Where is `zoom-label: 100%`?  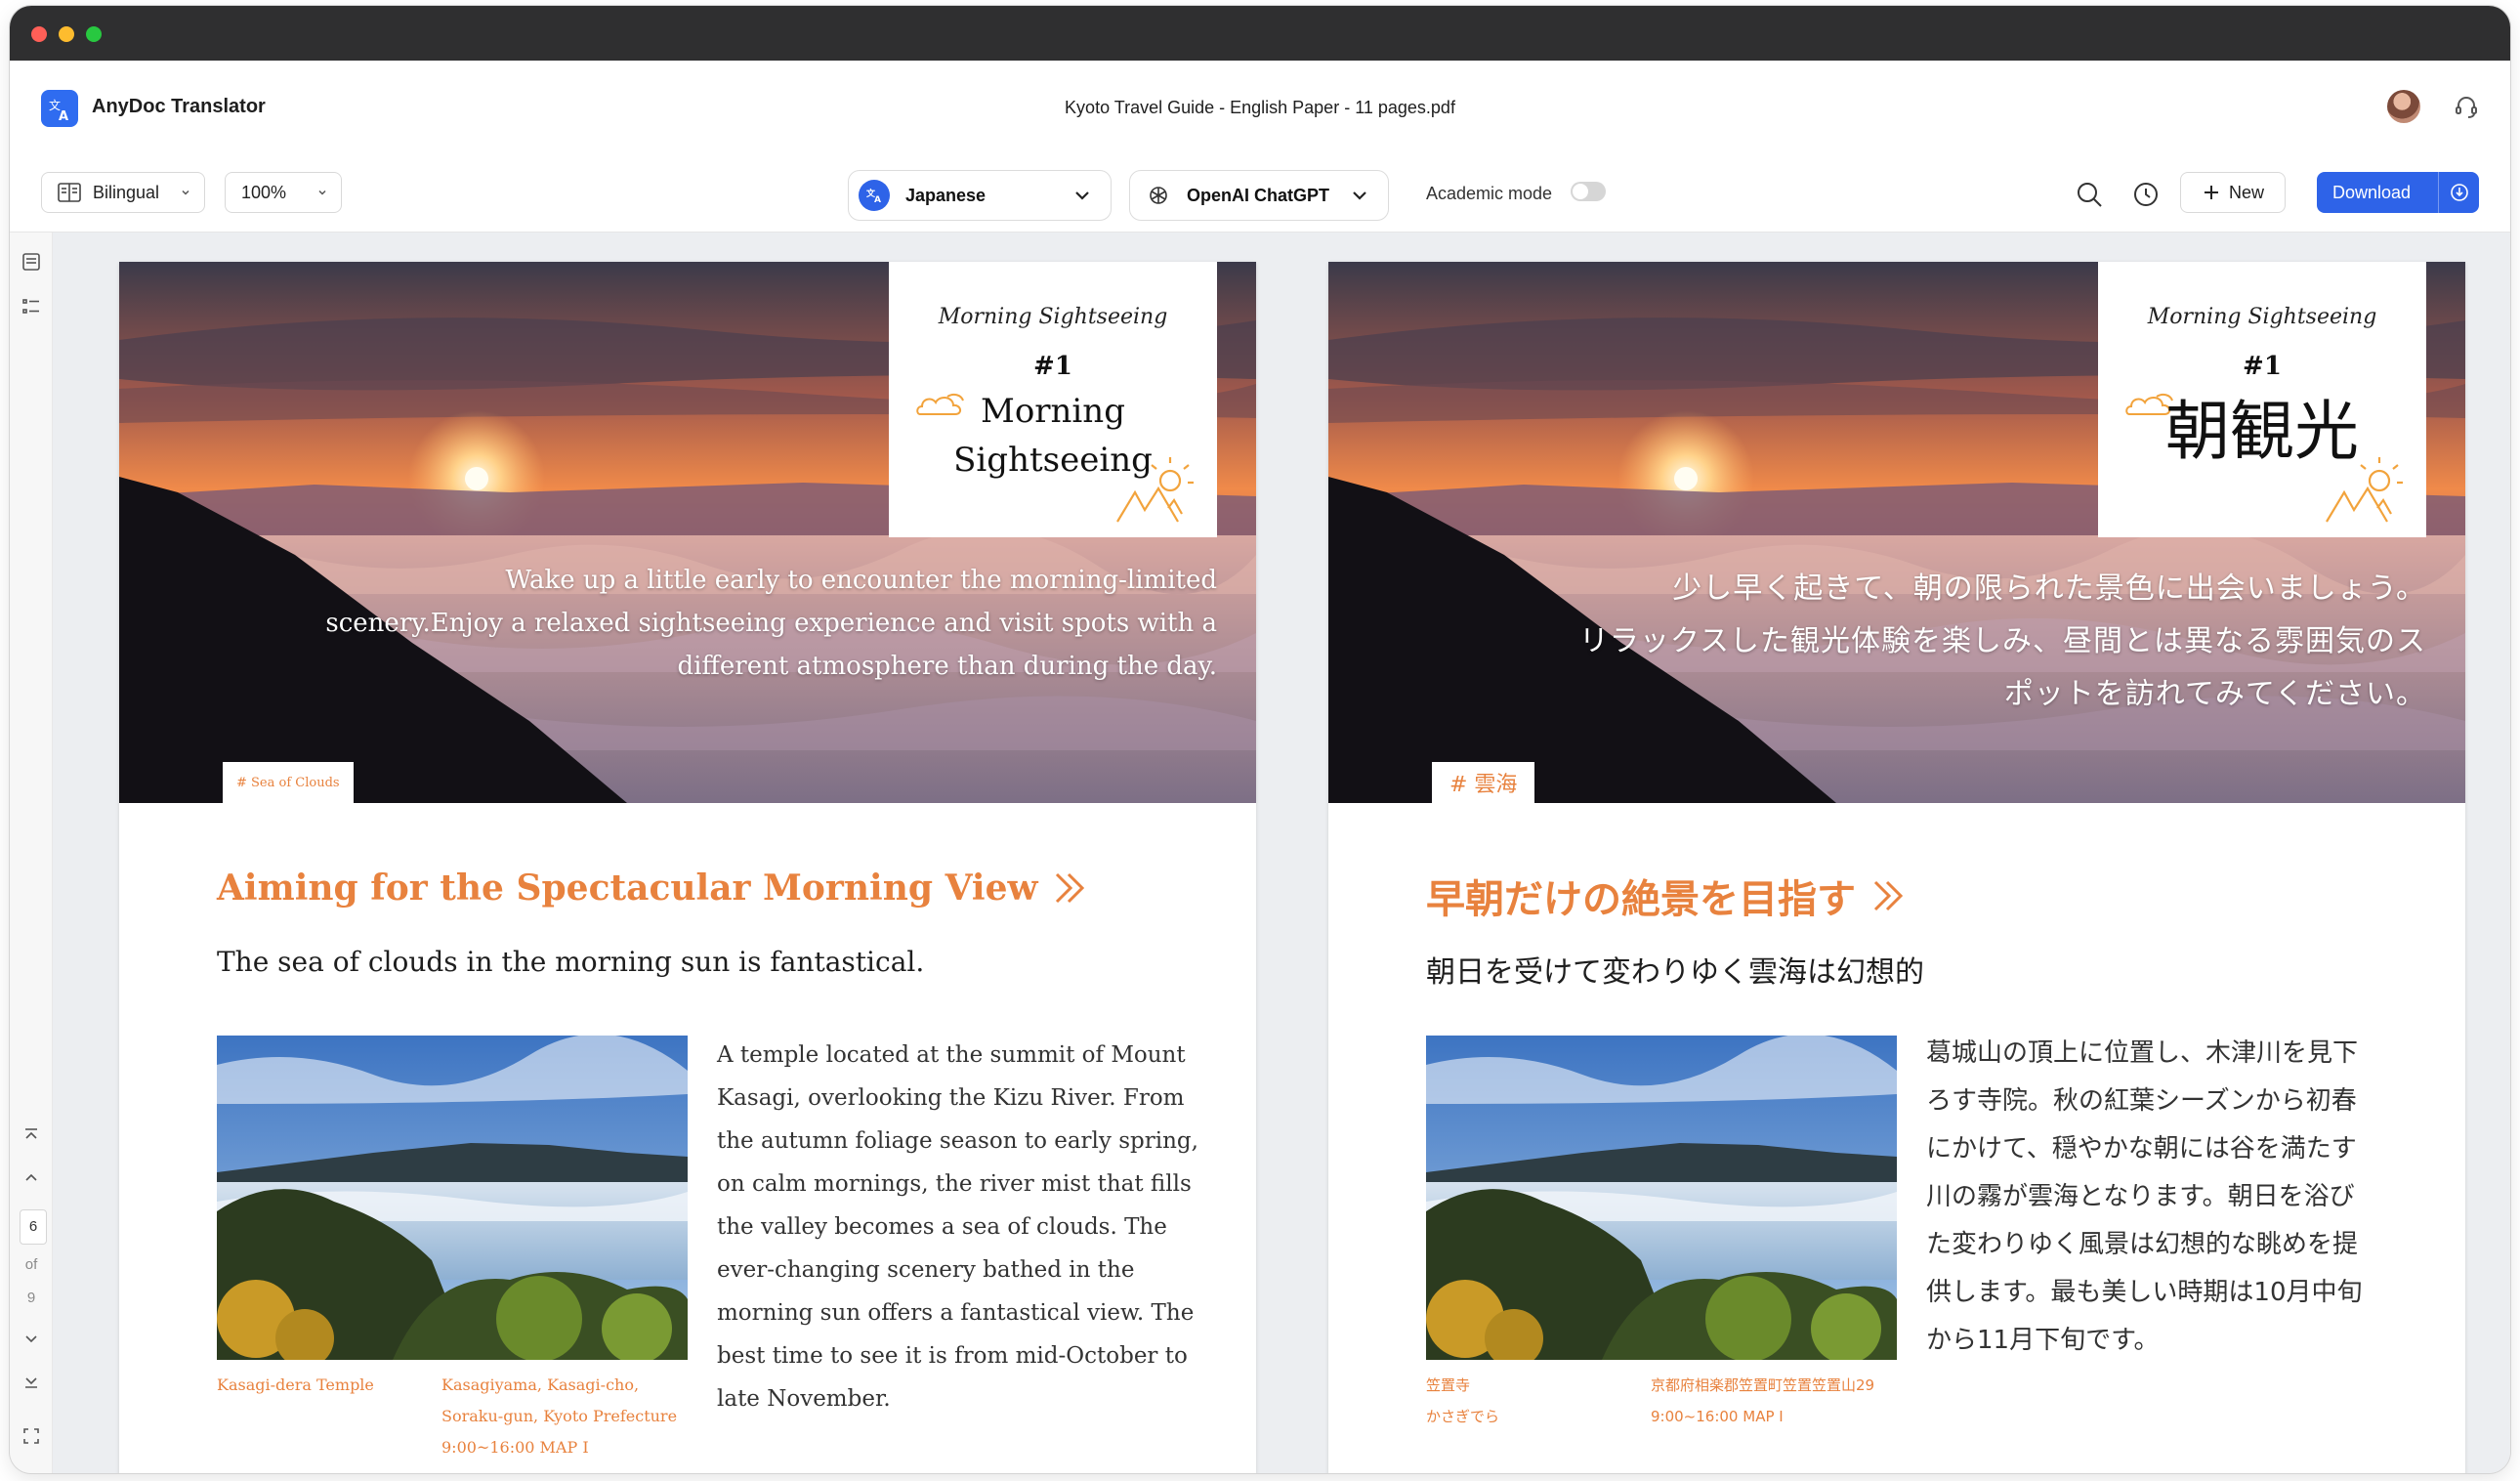 zoom-label: 100% is located at coordinates (264, 192).